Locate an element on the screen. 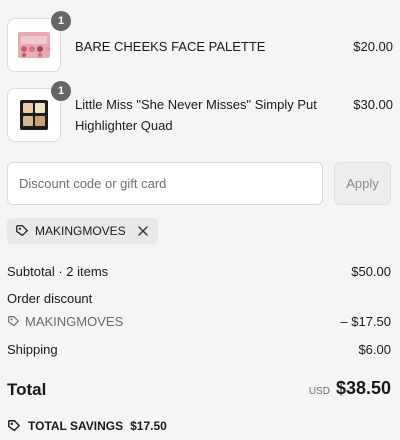  applied-discount-chip: MAKINGMOVES is located at coordinates (82, 231).